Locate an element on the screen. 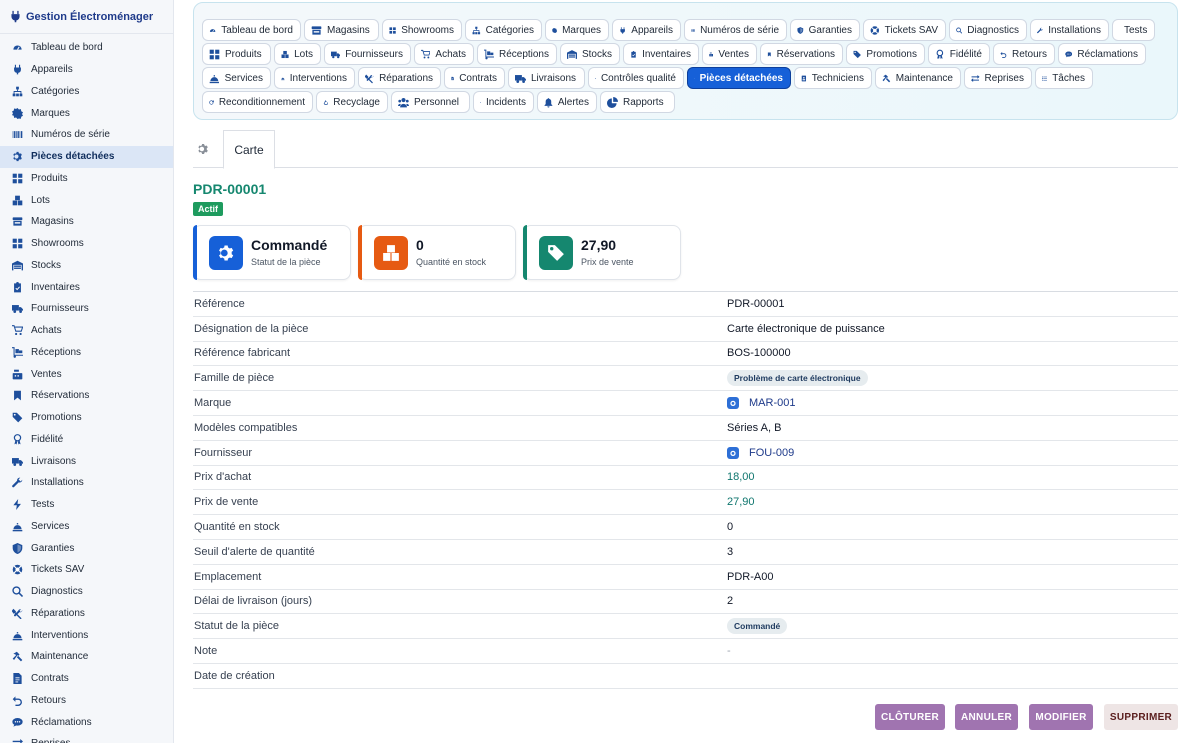 Image resolution: width=1200 pixels, height=743 pixels. tab-garanties: Garanties is located at coordinates (825, 30).